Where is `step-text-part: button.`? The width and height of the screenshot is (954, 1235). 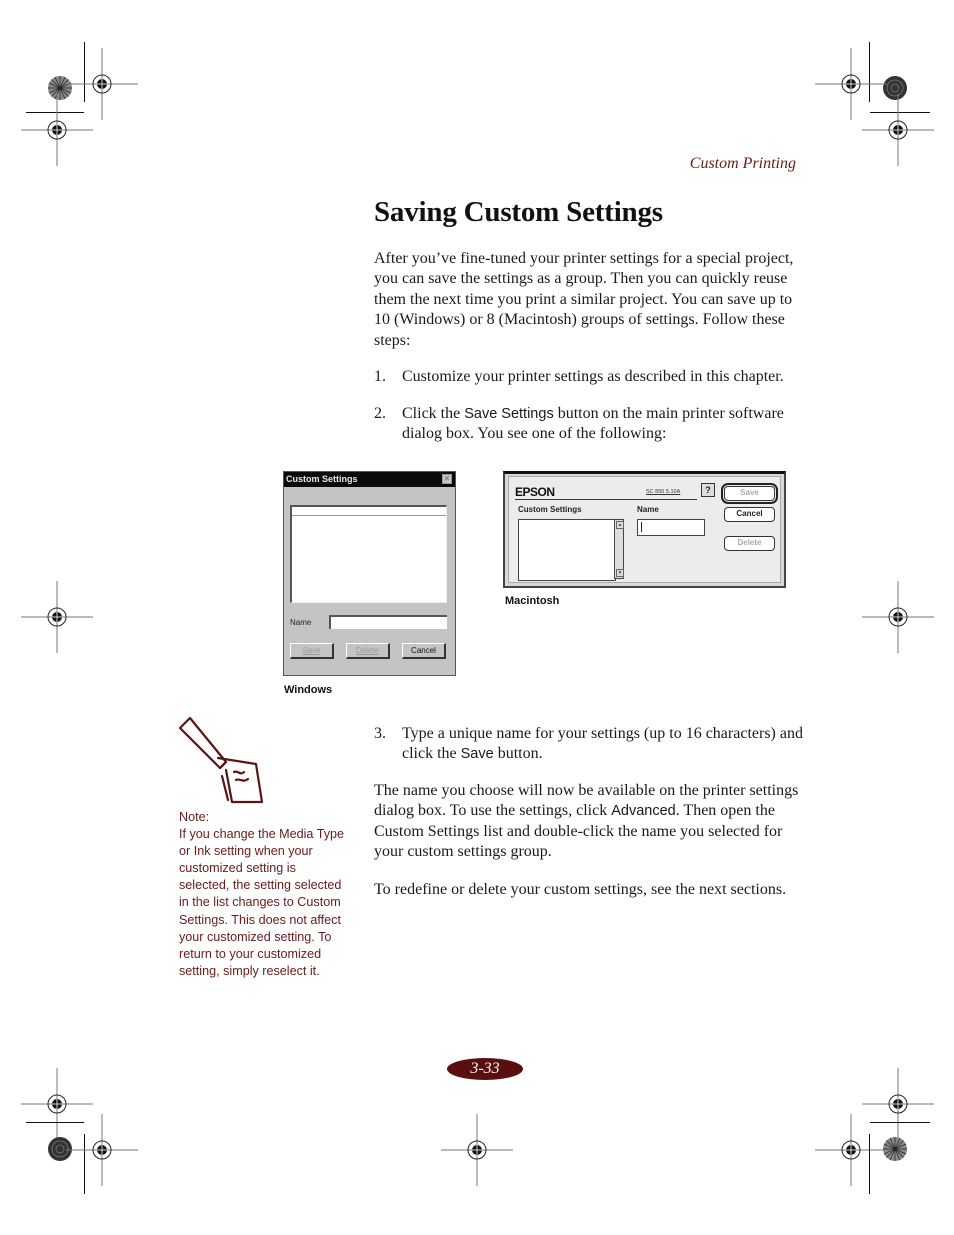
step-text-part: button. is located at coordinates (518, 754).